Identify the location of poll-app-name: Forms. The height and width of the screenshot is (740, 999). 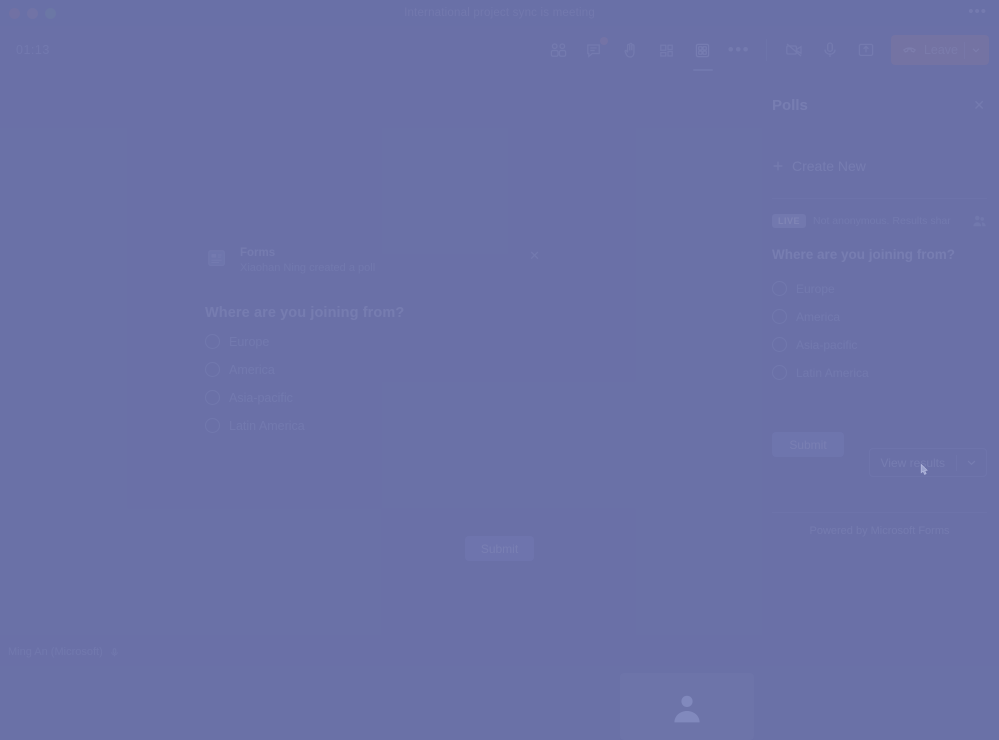
(258, 253).